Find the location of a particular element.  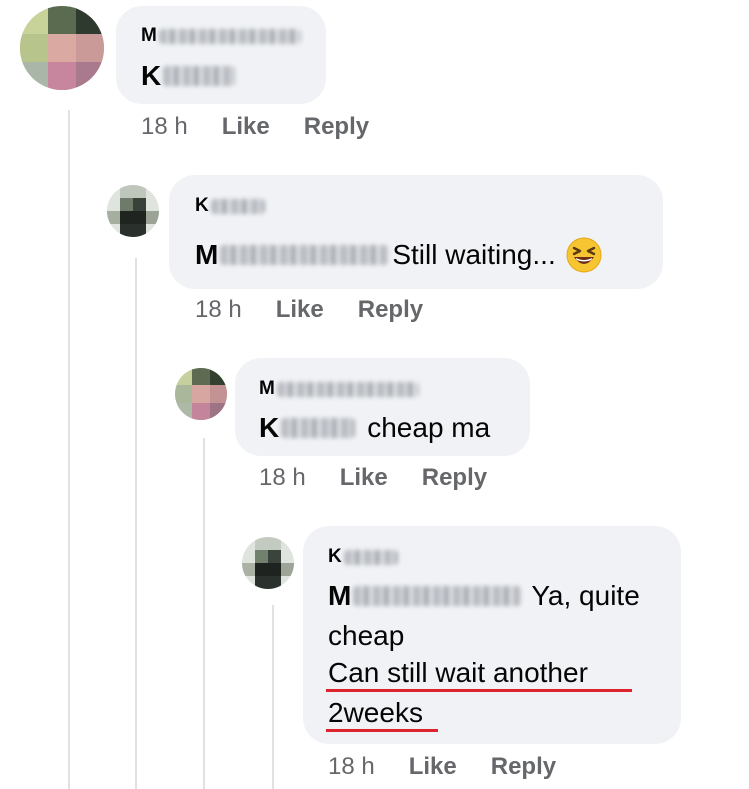

comment-body: Ya, quite is located at coordinates (585, 595).